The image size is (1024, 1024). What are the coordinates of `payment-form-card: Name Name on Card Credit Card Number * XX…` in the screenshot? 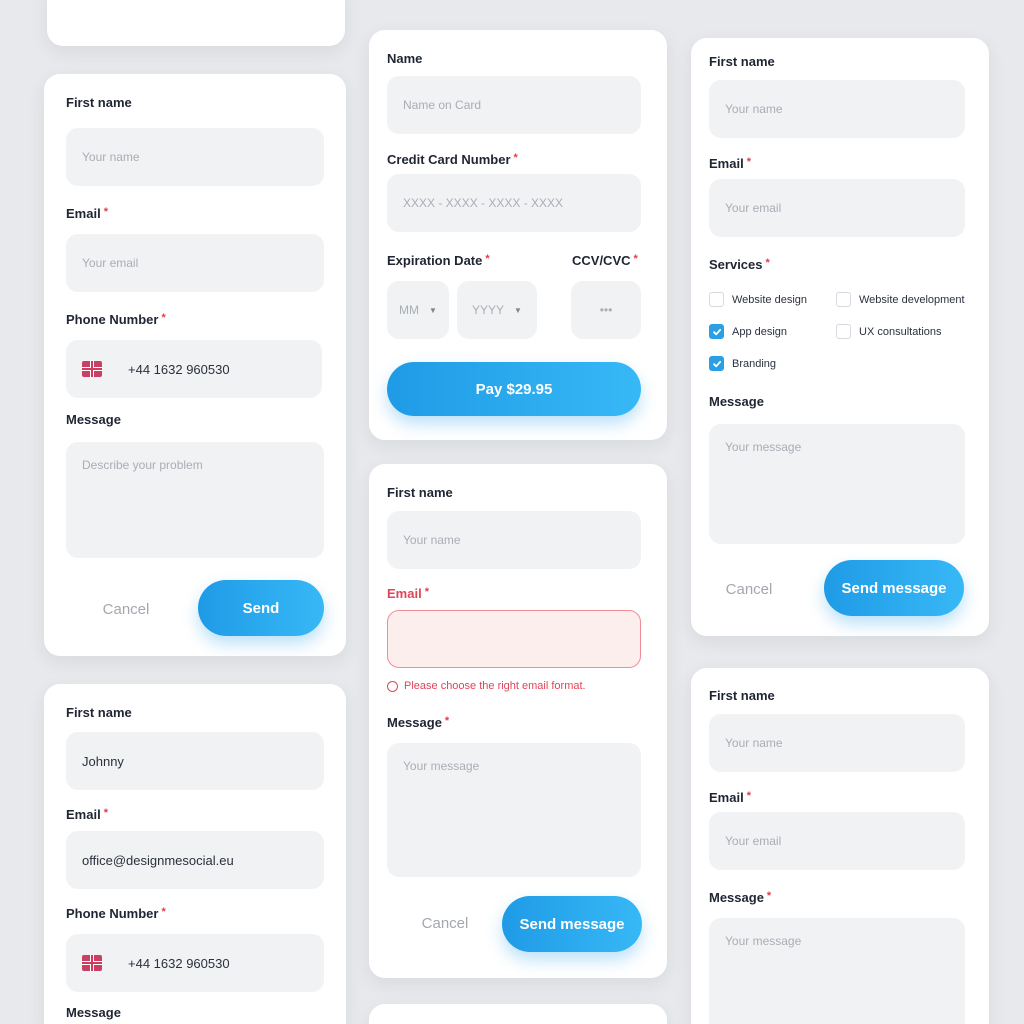 It's located at (518, 235).